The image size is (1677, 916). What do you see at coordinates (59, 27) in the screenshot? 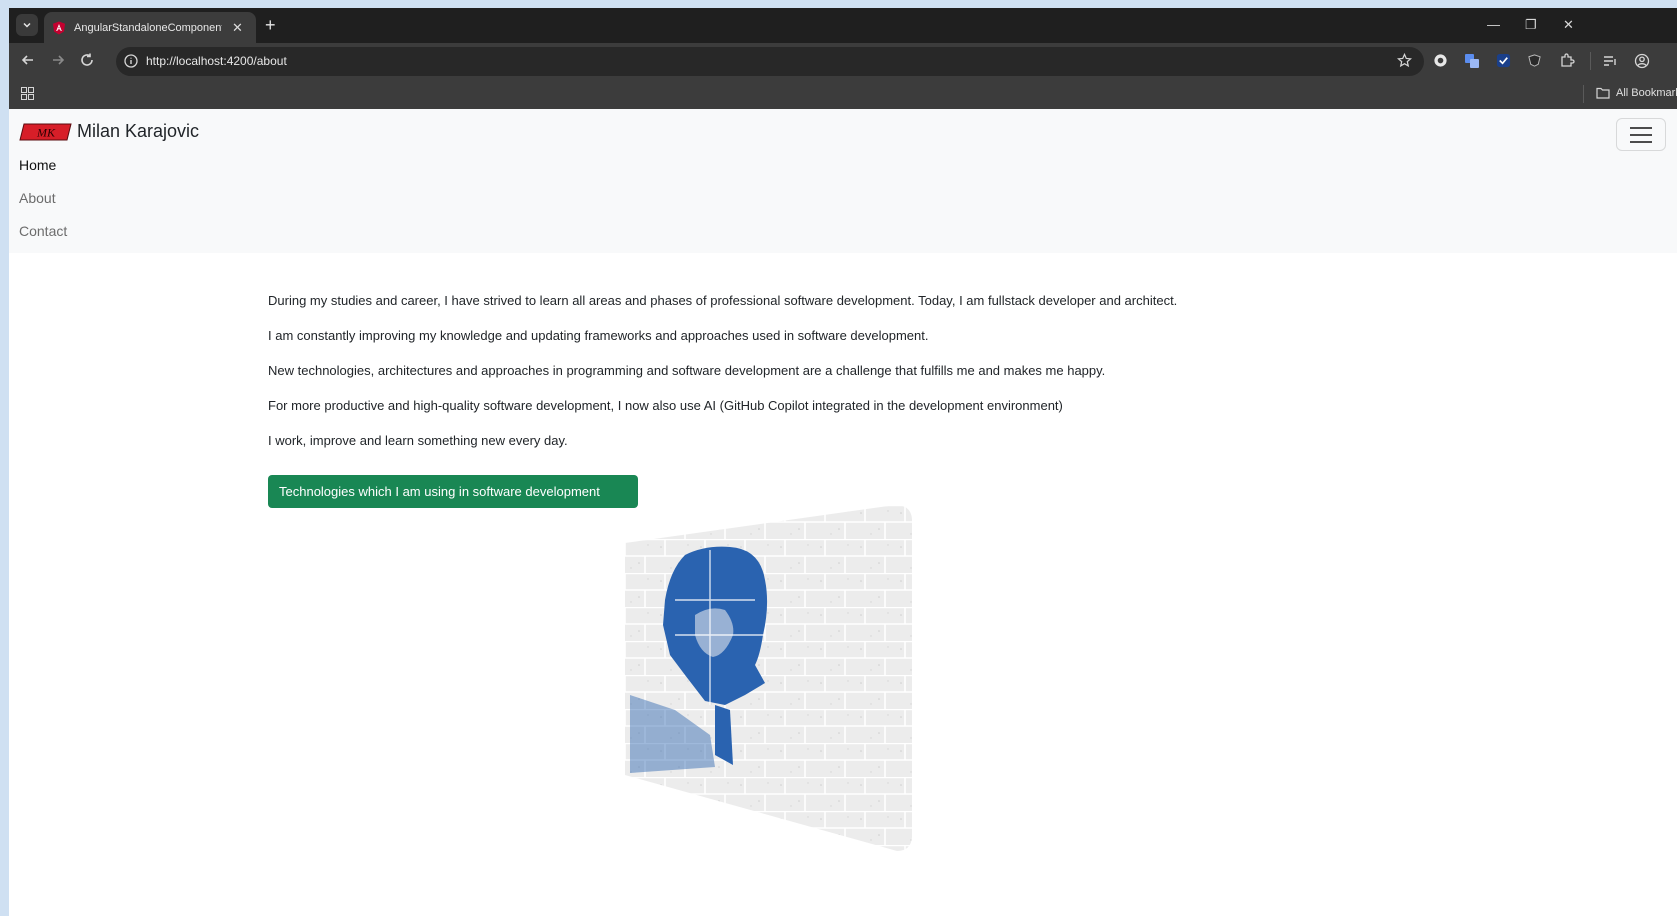
I see `angular-favicon-icon` at bounding box center [59, 27].